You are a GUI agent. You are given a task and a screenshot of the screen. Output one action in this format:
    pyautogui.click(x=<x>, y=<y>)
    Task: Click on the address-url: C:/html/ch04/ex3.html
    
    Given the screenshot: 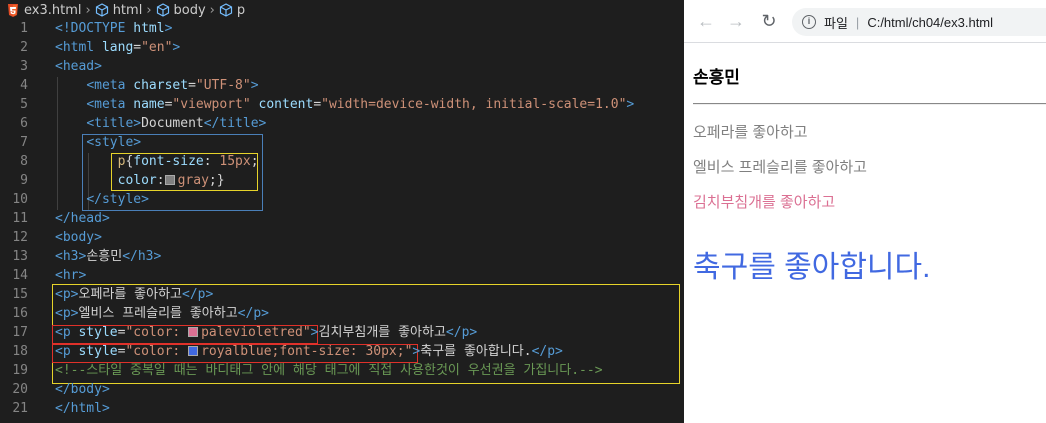 What is the action you would take?
    pyautogui.click(x=930, y=22)
    